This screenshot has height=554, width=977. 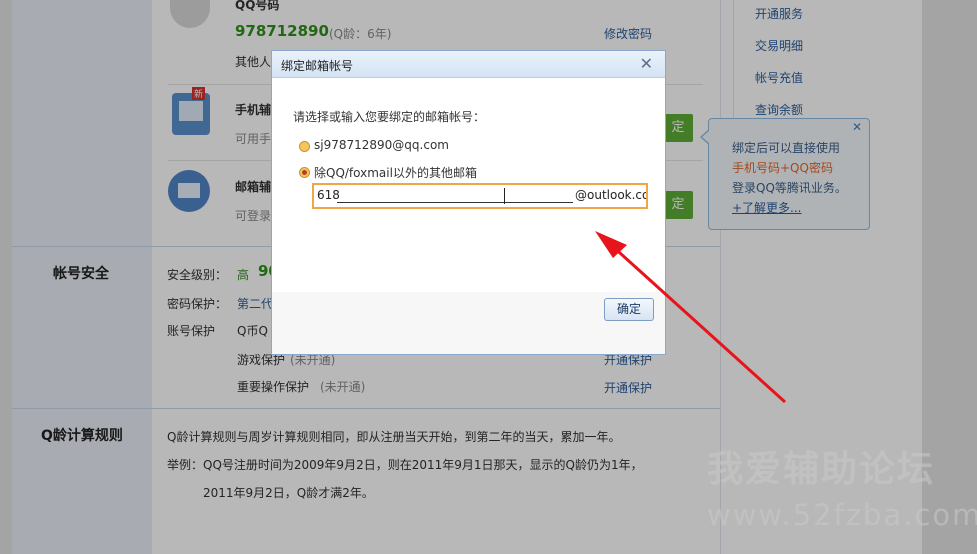 I want to click on arrow-shaft, so click(x=697, y=323).